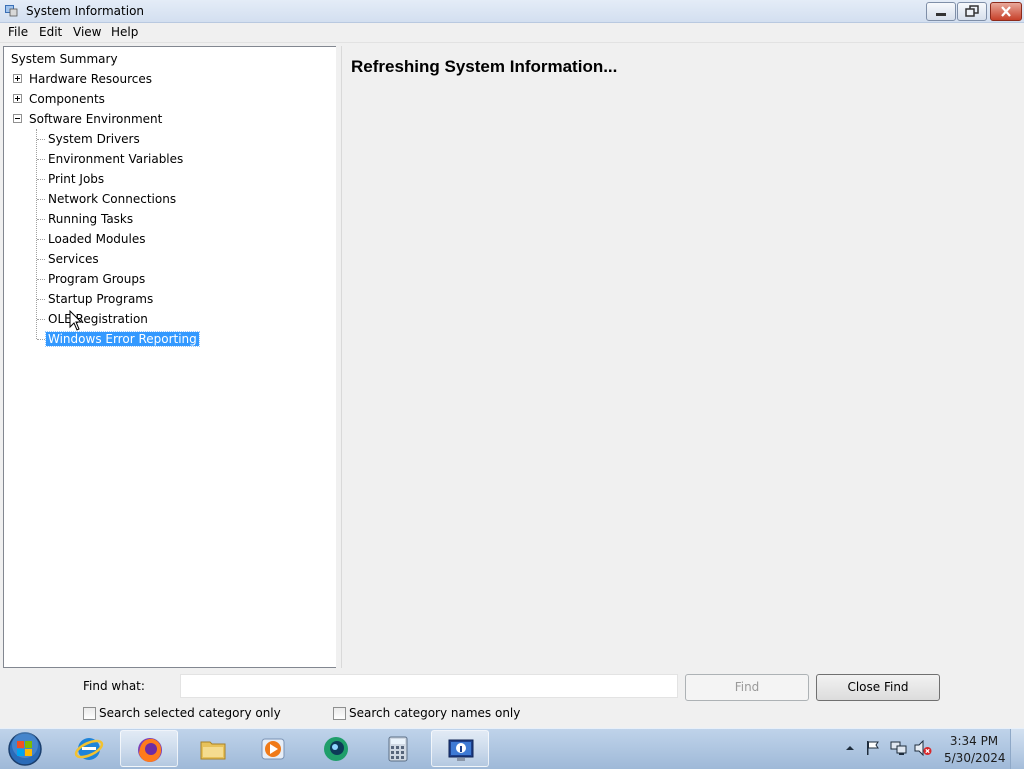 This screenshot has height=769, width=1024. I want to click on tree-item-program-groups: Program Groups, so click(96, 279).